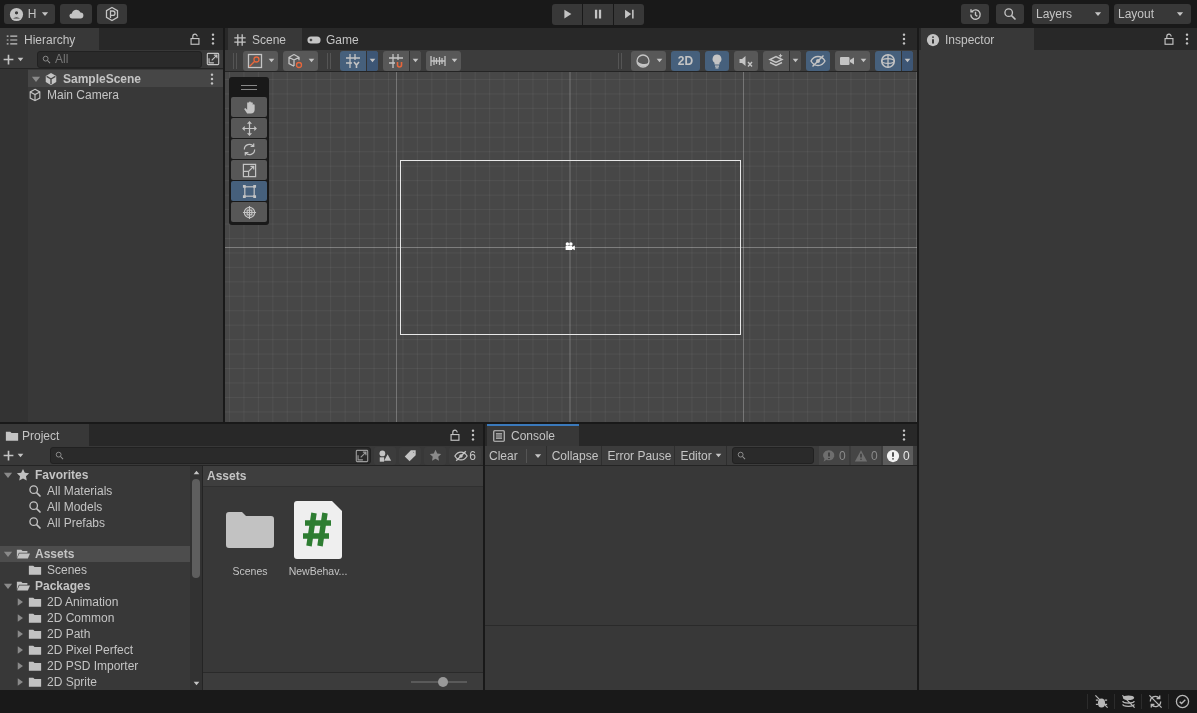 This screenshot has height=713, width=1197. I want to click on orientation-button, so click(260, 60).